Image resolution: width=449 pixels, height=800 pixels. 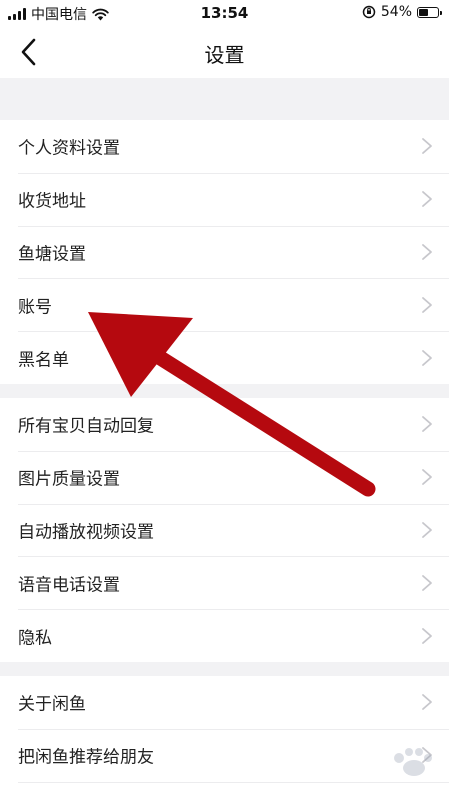 I want to click on row-label: 黑名单, so click(x=43, y=360).